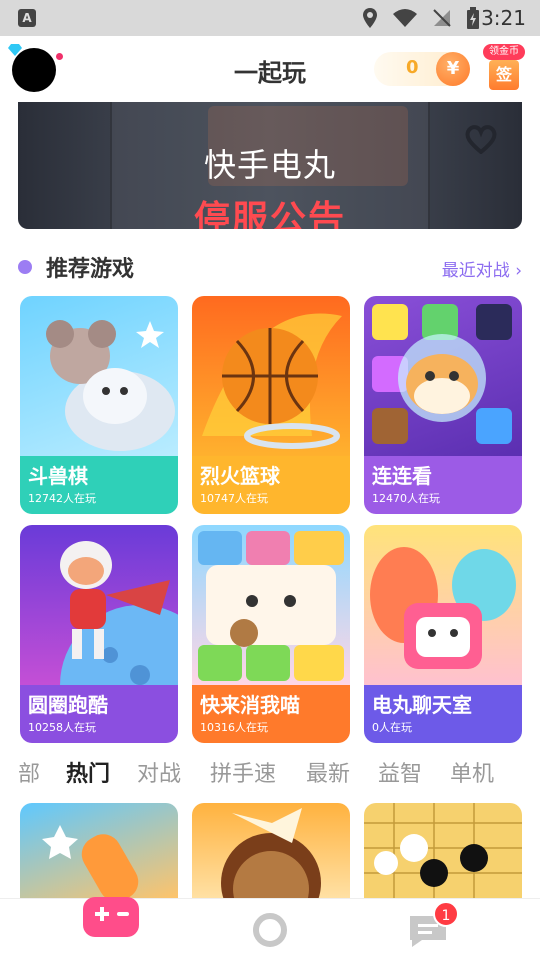 Image resolution: width=540 pixels, height=960 pixels. I want to click on battery-icon, so click(473, 18).